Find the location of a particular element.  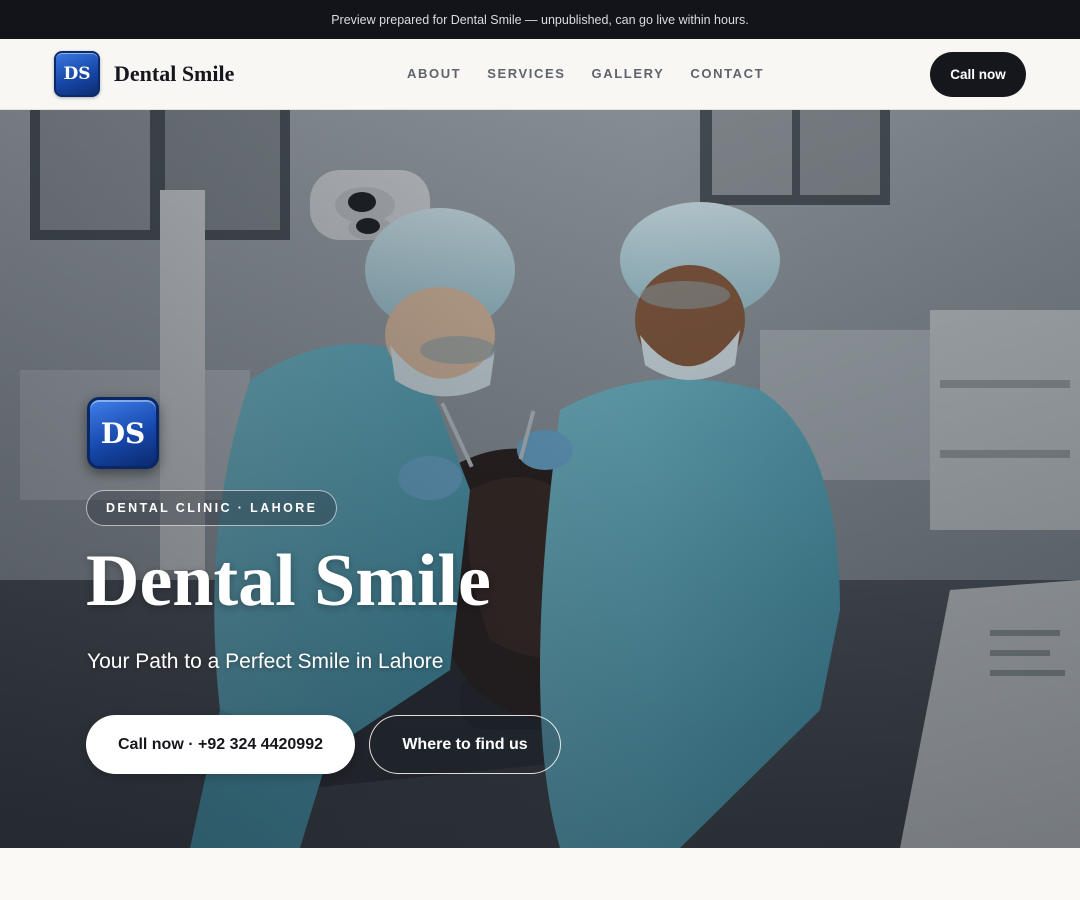

hero-directions-button: Where to find us is located at coordinates (465, 744).